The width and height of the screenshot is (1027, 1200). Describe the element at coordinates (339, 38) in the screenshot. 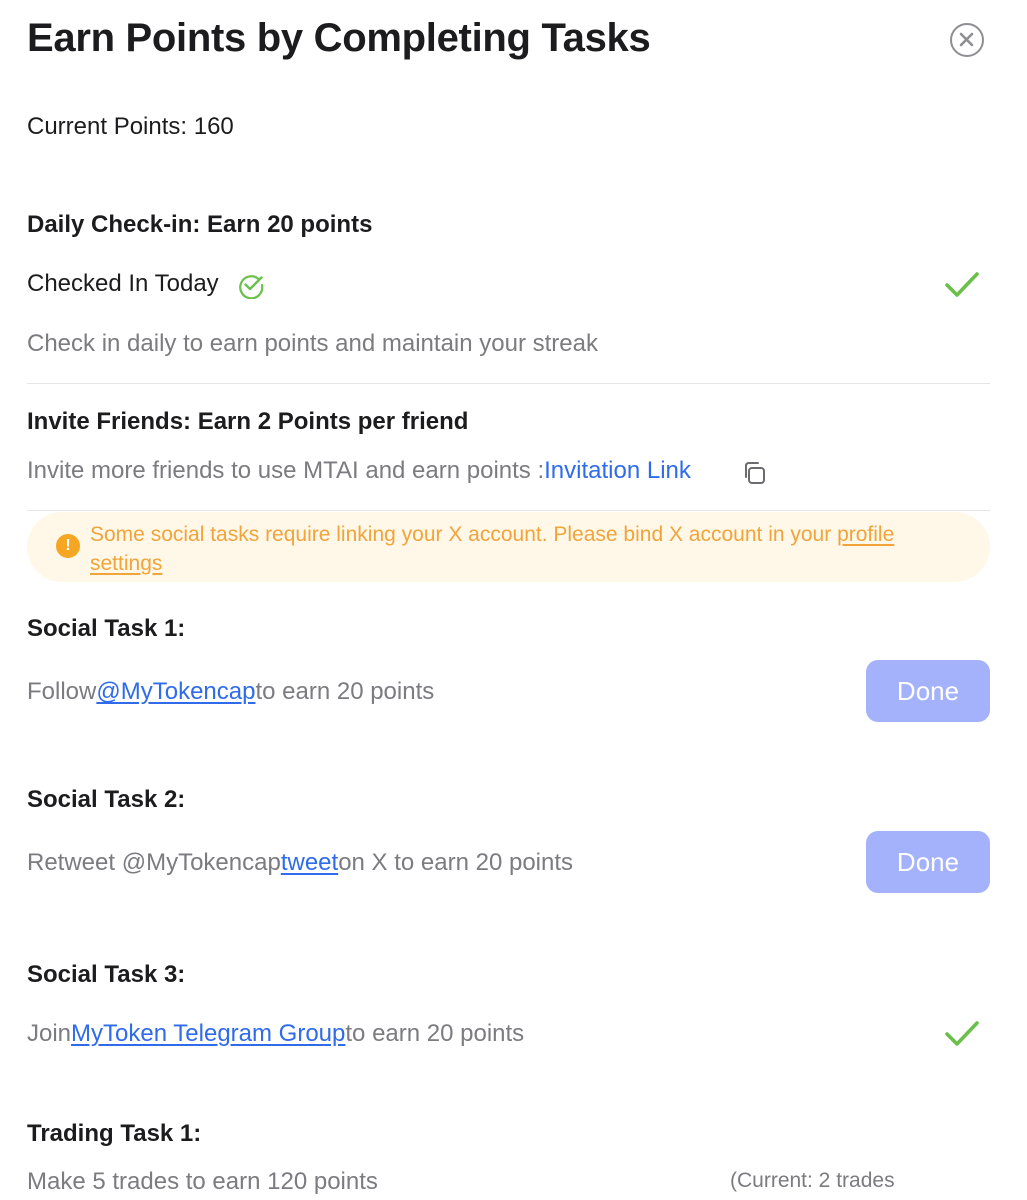

I see `page-title: Earn Points by Completing Tasks` at that location.